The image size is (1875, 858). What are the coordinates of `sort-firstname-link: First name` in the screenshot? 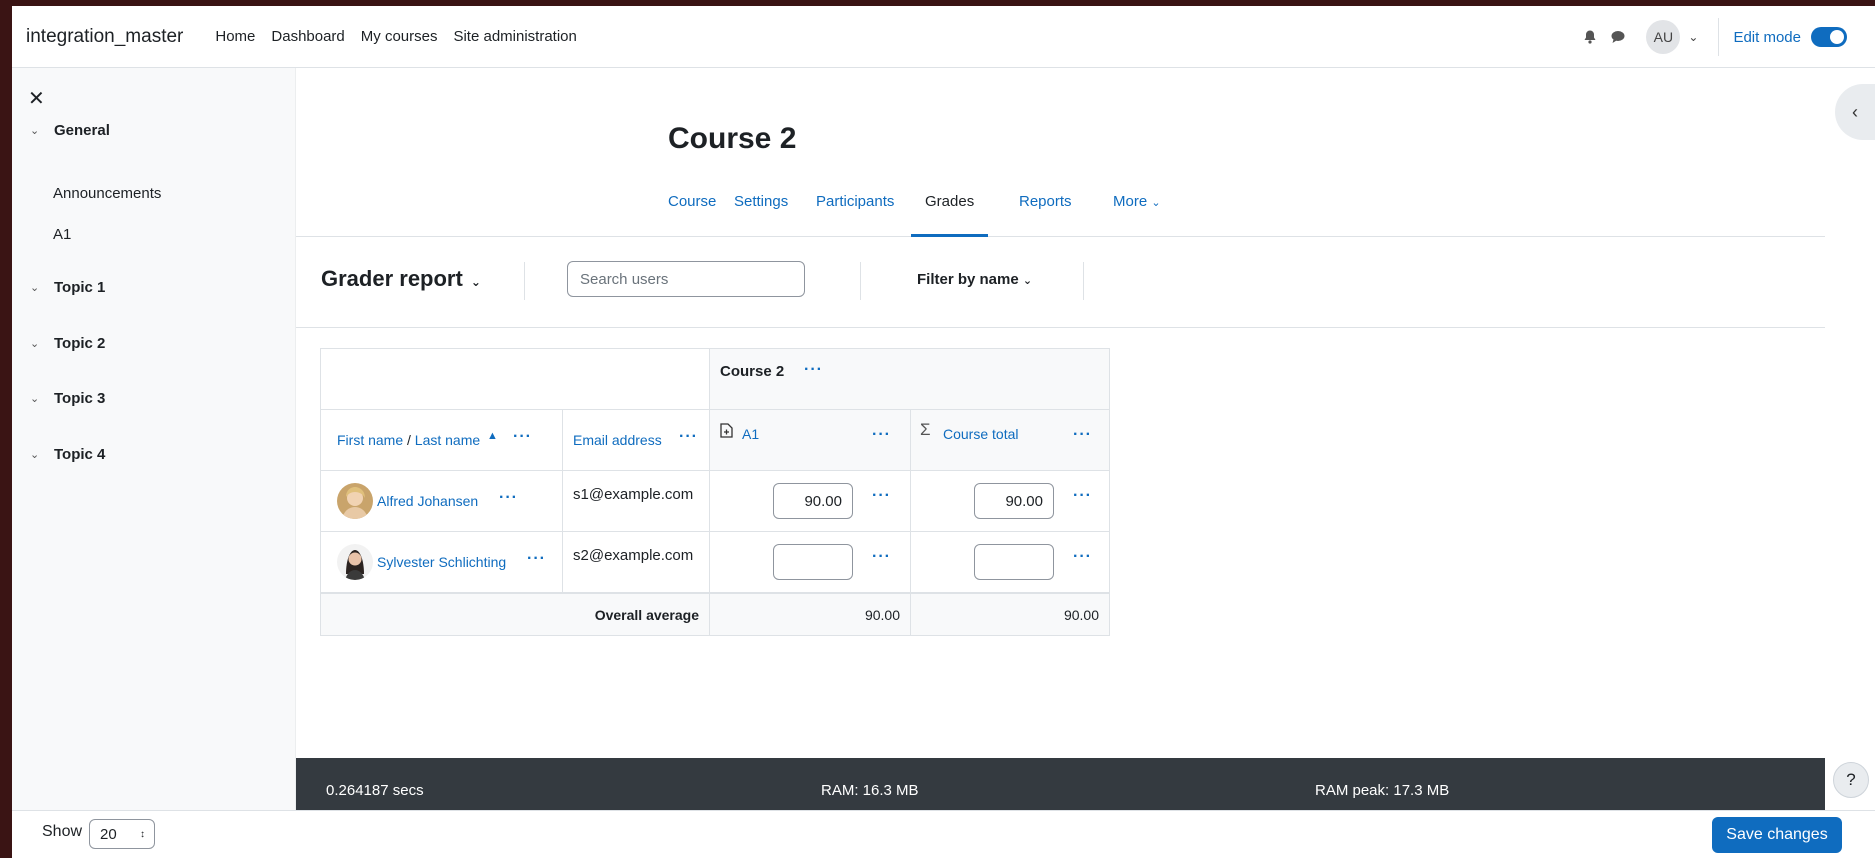 It's located at (370, 440).